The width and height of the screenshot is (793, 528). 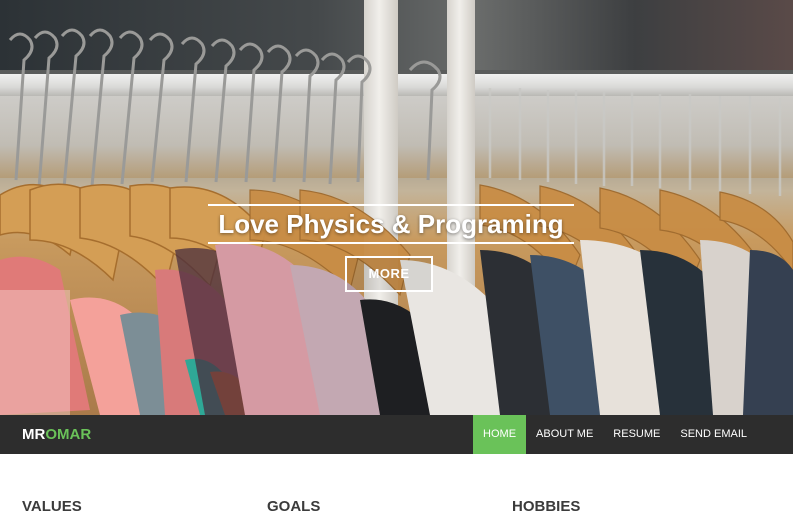 I want to click on hero-title: Love Physics & Programing, so click(x=391, y=224).